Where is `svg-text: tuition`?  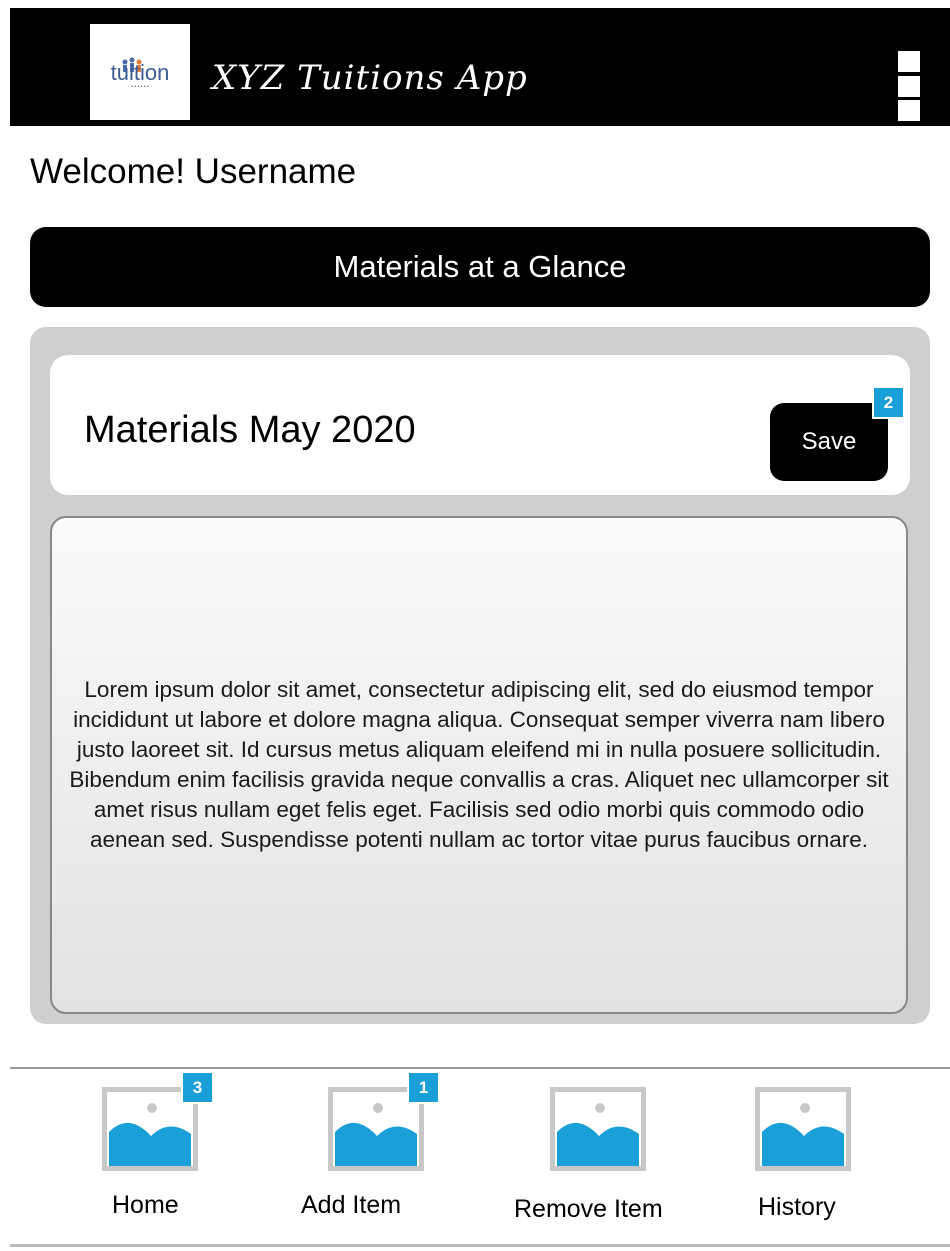 svg-text: tuition is located at coordinates (140, 72).